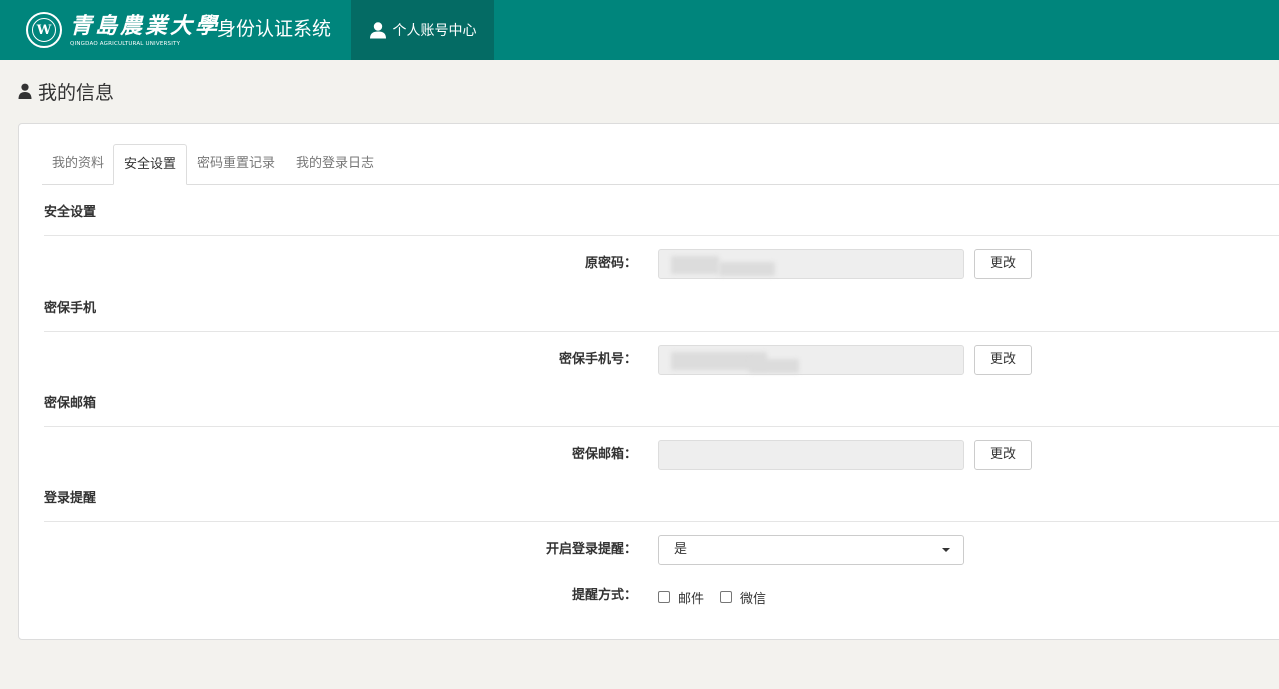 The image size is (1279, 689). Describe the element at coordinates (661, 219) in the screenshot. I see `section-title-security: 安全设置` at that location.